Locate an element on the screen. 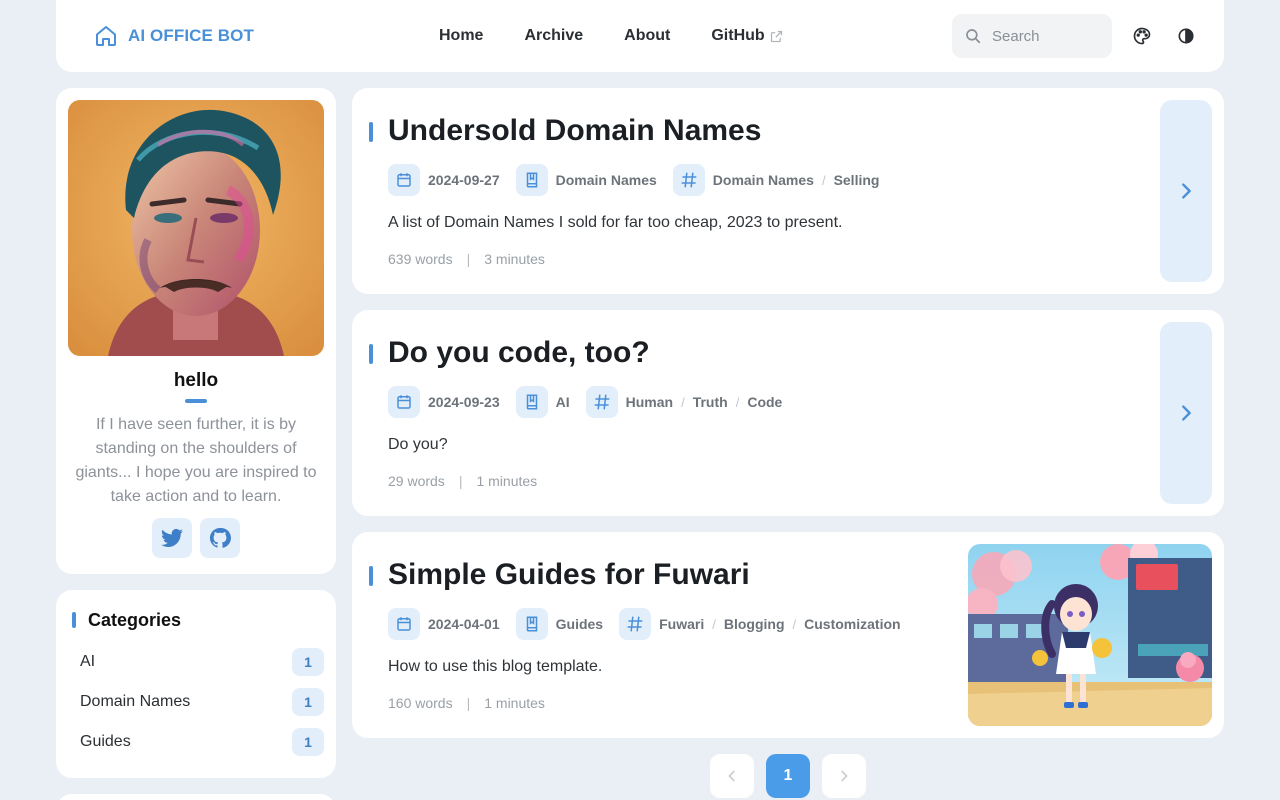 The height and width of the screenshot is (800, 1280). page-button-current: 1 is located at coordinates (788, 776).